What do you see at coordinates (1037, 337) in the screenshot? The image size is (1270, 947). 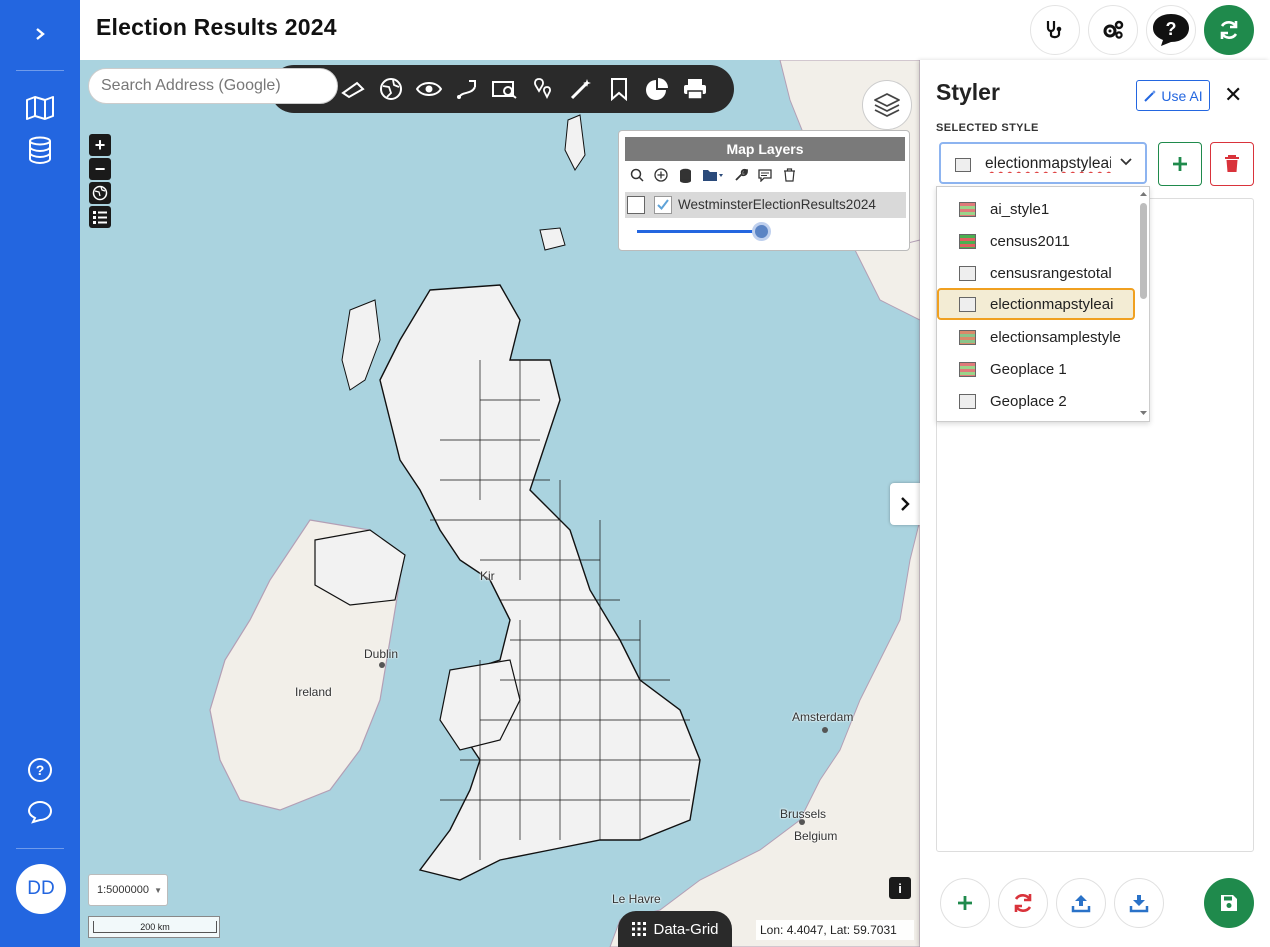 I see `list-item: electionsamplestyle` at bounding box center [1037, 337].